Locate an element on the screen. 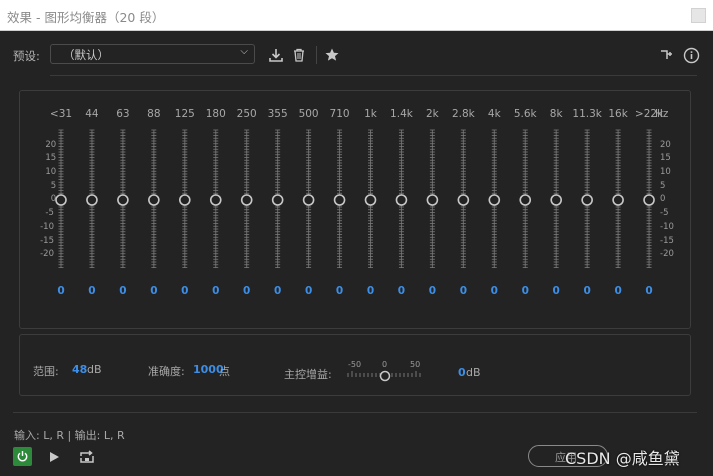  master-gain-unit: dB is located at coordinates (473, 372).